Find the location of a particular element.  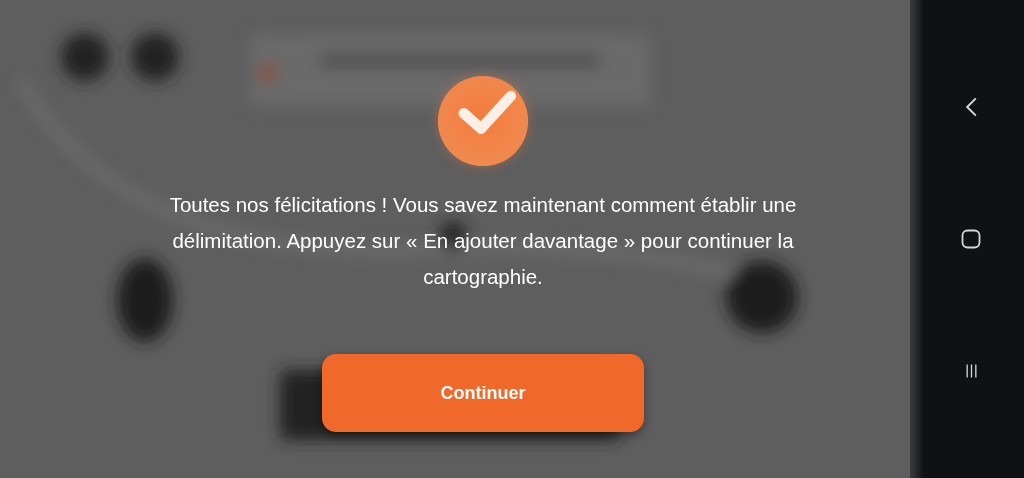

back-icon is located at coordinates (971, 107).